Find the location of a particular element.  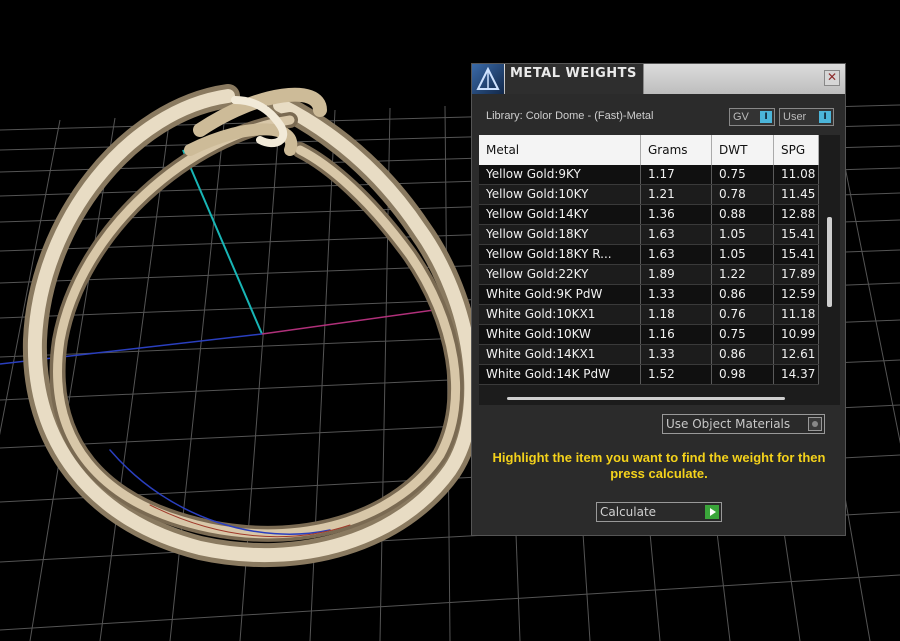

table-row: White Gold:14KX1 1.33 0.86 12.61 is located at coordinates (649, 355).